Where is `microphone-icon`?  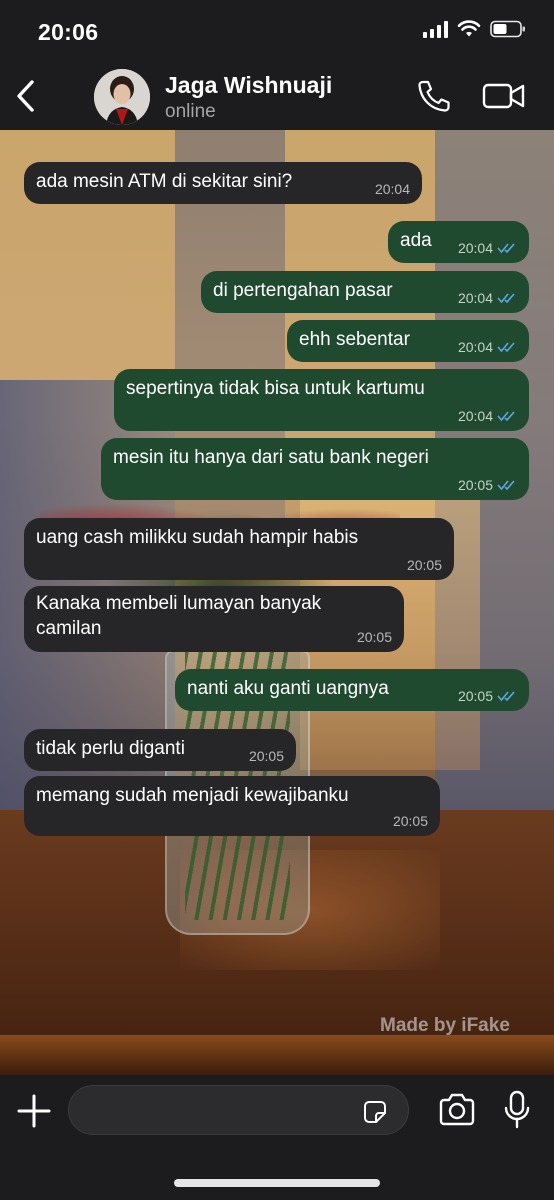
microphone-icon is located at coordinates (517, 1109).